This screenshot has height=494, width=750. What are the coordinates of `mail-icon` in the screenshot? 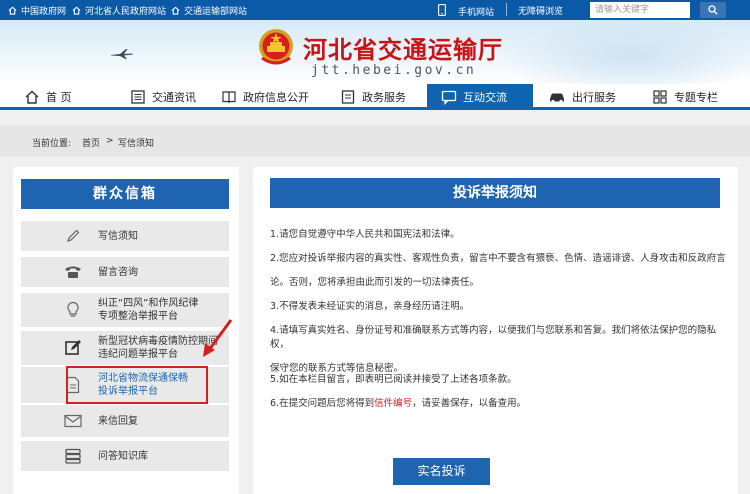 It's located at (73, 421).